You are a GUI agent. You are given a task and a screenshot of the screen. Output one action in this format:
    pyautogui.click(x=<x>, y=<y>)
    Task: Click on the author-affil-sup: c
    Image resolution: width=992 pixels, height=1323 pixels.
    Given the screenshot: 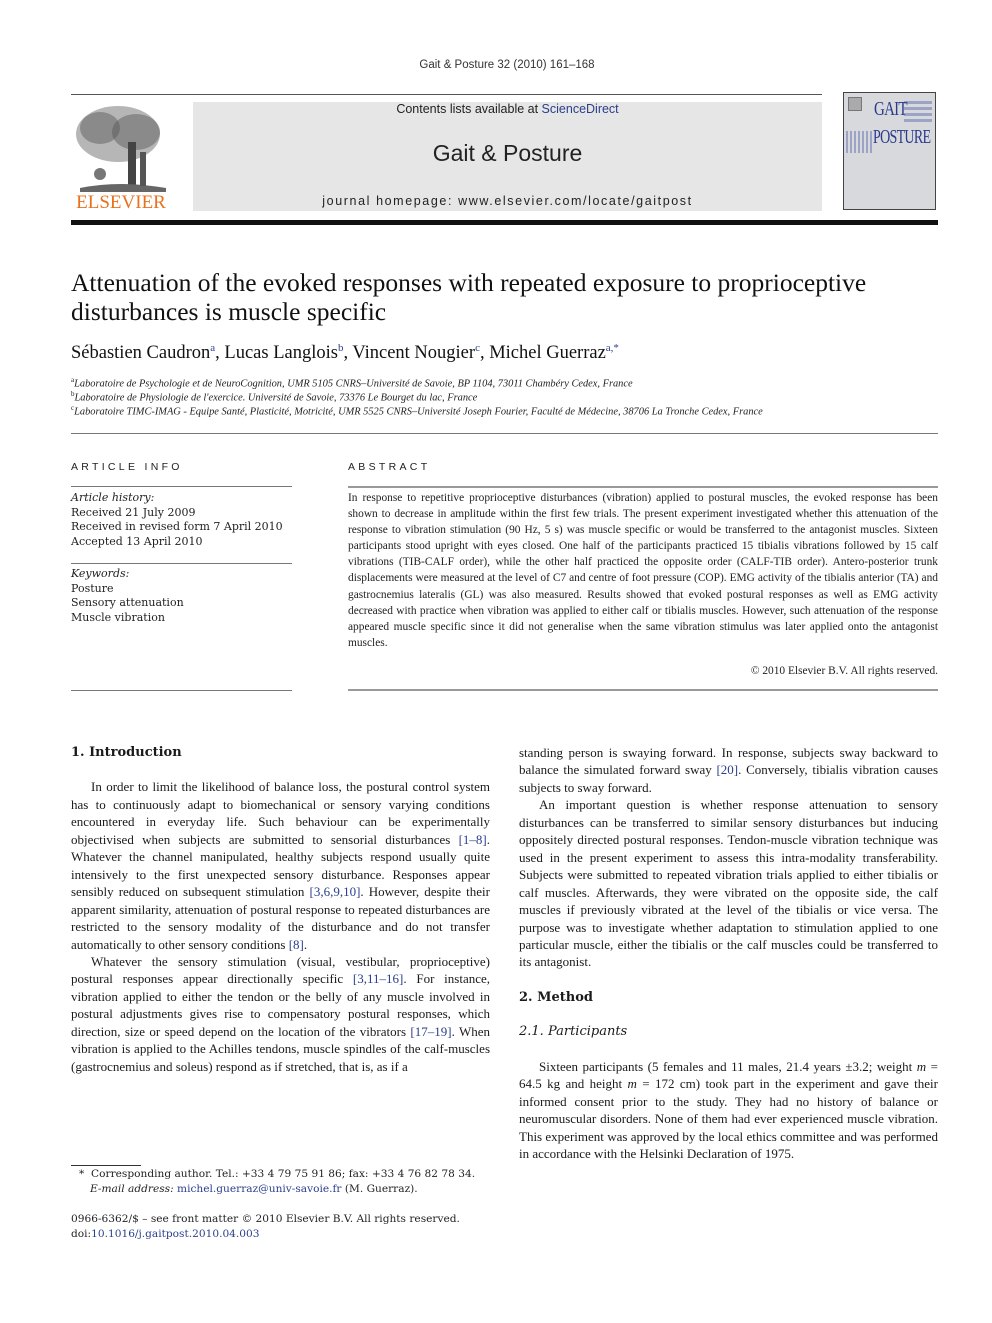 What is the action you would take?
    pyautogui.click(x=477, y=348)
    